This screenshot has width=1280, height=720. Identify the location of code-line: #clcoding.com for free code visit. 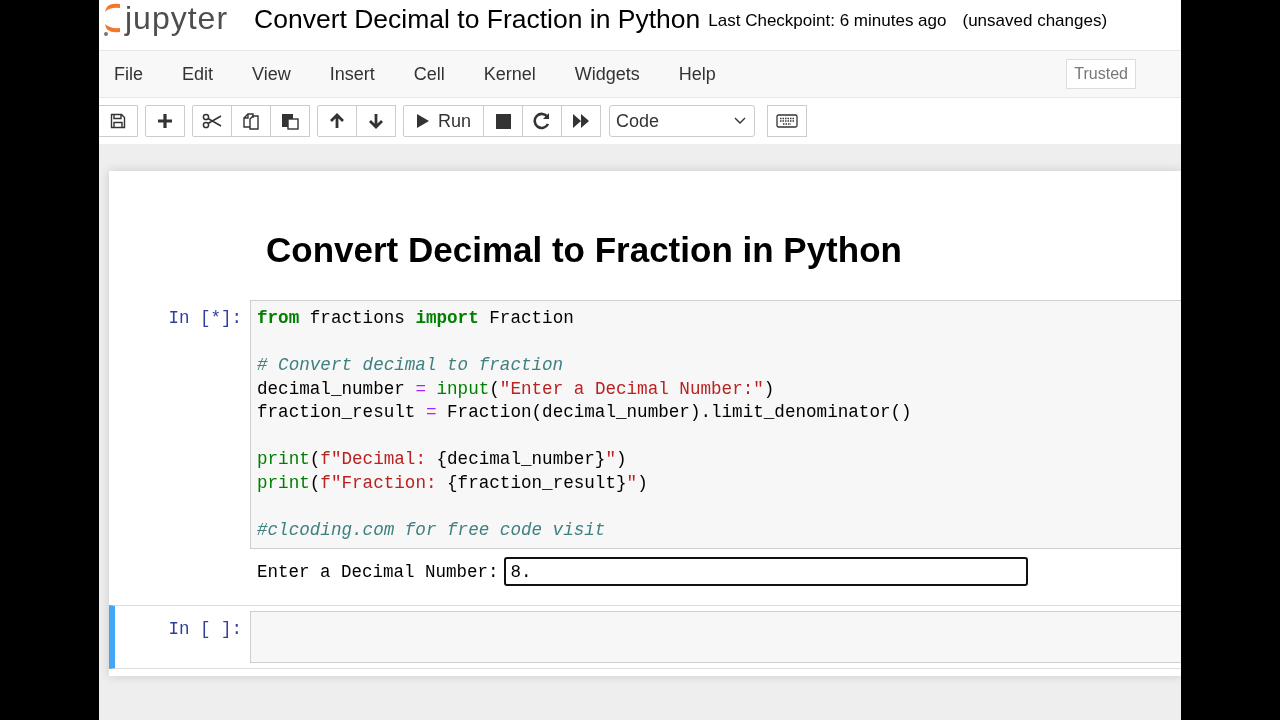
(432, 530).